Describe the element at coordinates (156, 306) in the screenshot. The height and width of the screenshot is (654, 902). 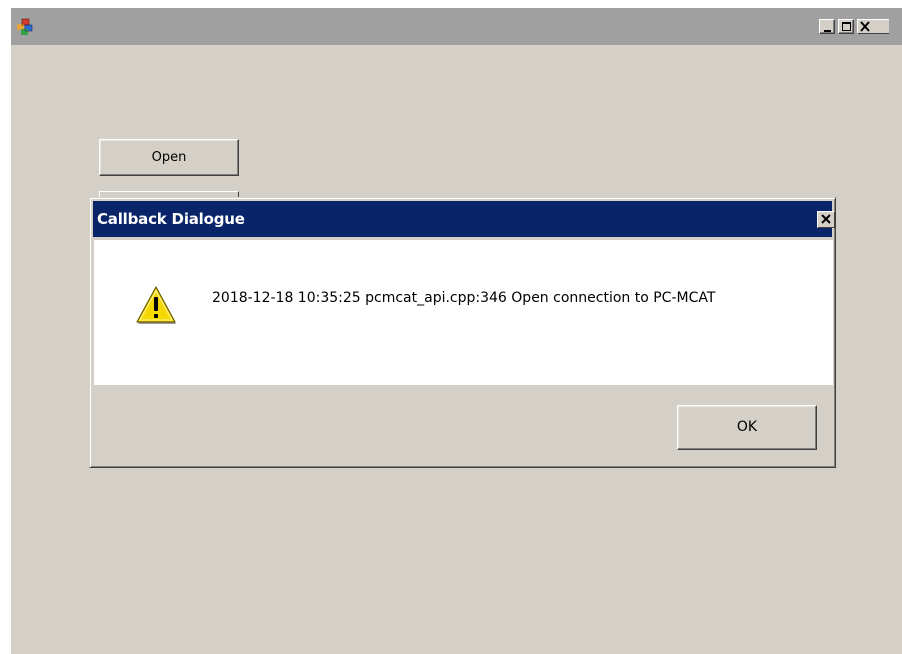
I see `warning-icon` at that location.